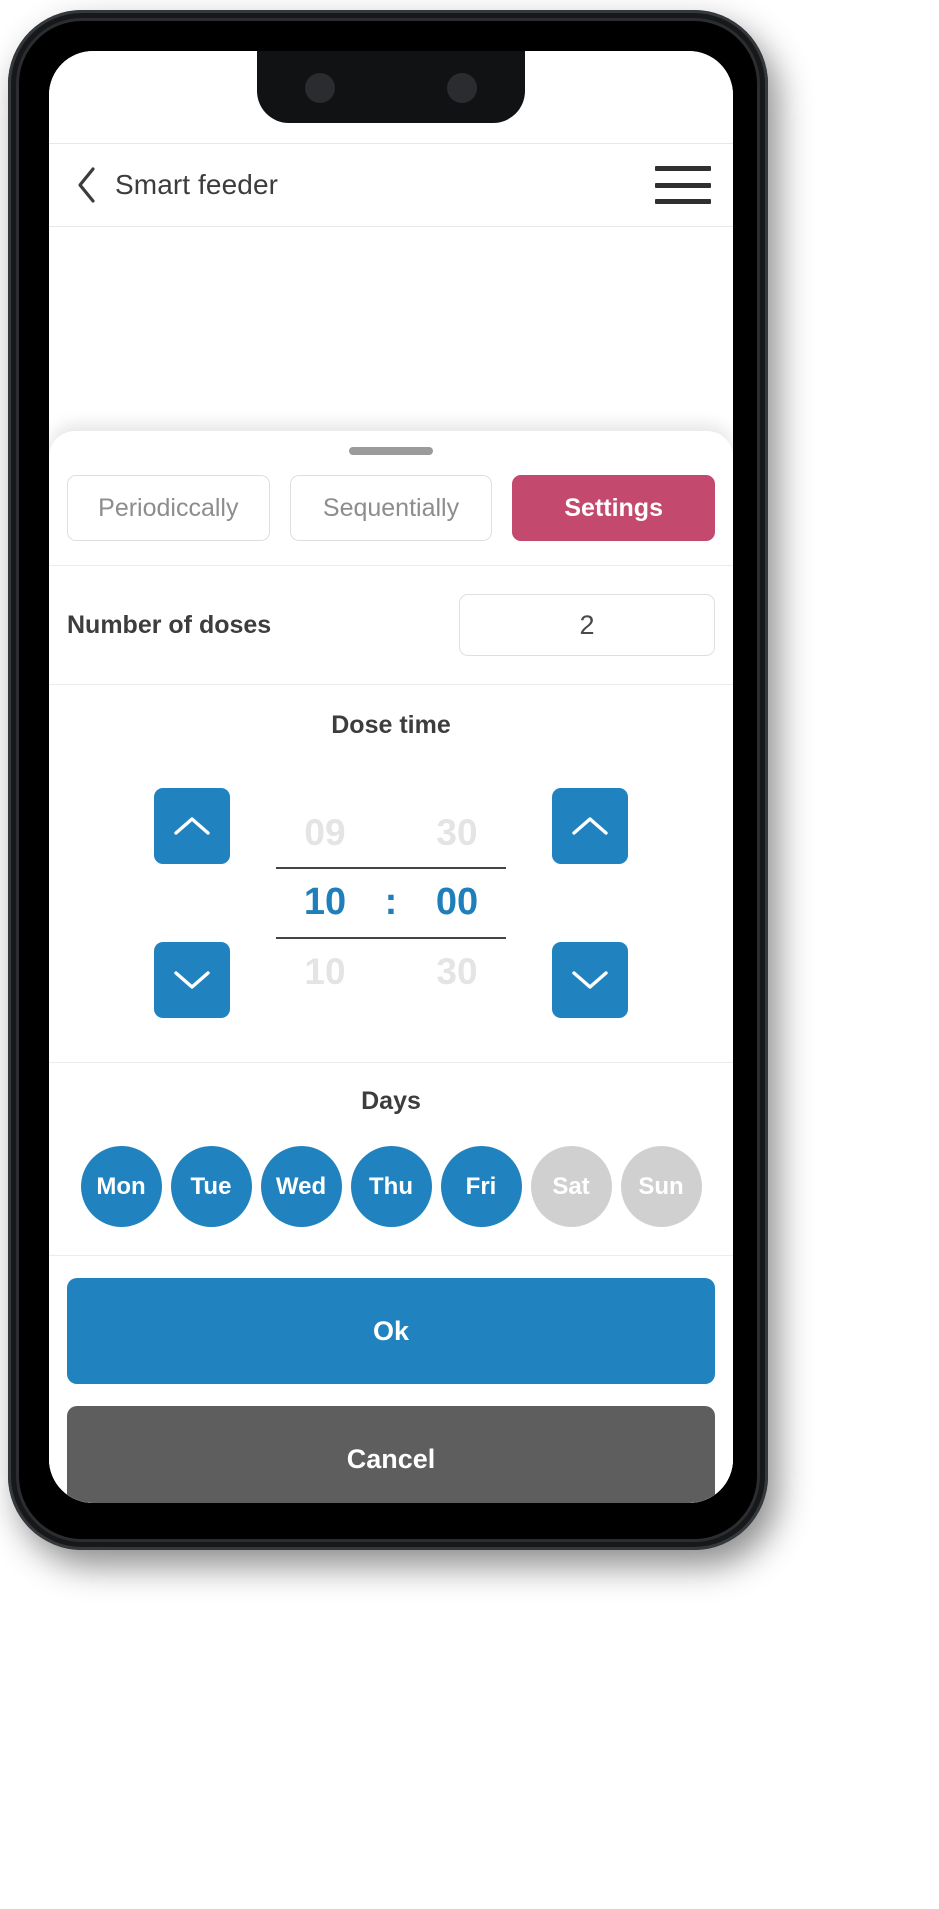  What do you see at coordinates (391, 971) in the screenshot?
I see `time-preview-below: 10 30` at bounding box center [391, 971].